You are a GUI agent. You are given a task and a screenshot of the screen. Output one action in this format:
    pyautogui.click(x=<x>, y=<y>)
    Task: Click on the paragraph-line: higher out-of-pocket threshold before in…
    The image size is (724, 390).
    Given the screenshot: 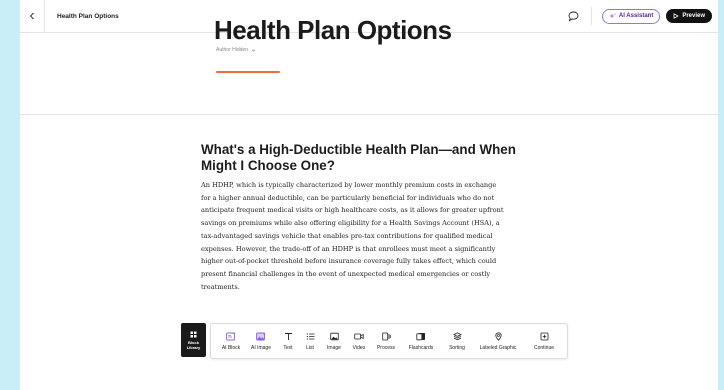 What is the action you would take?
    pyautogui.click(x=349, y=261)
    